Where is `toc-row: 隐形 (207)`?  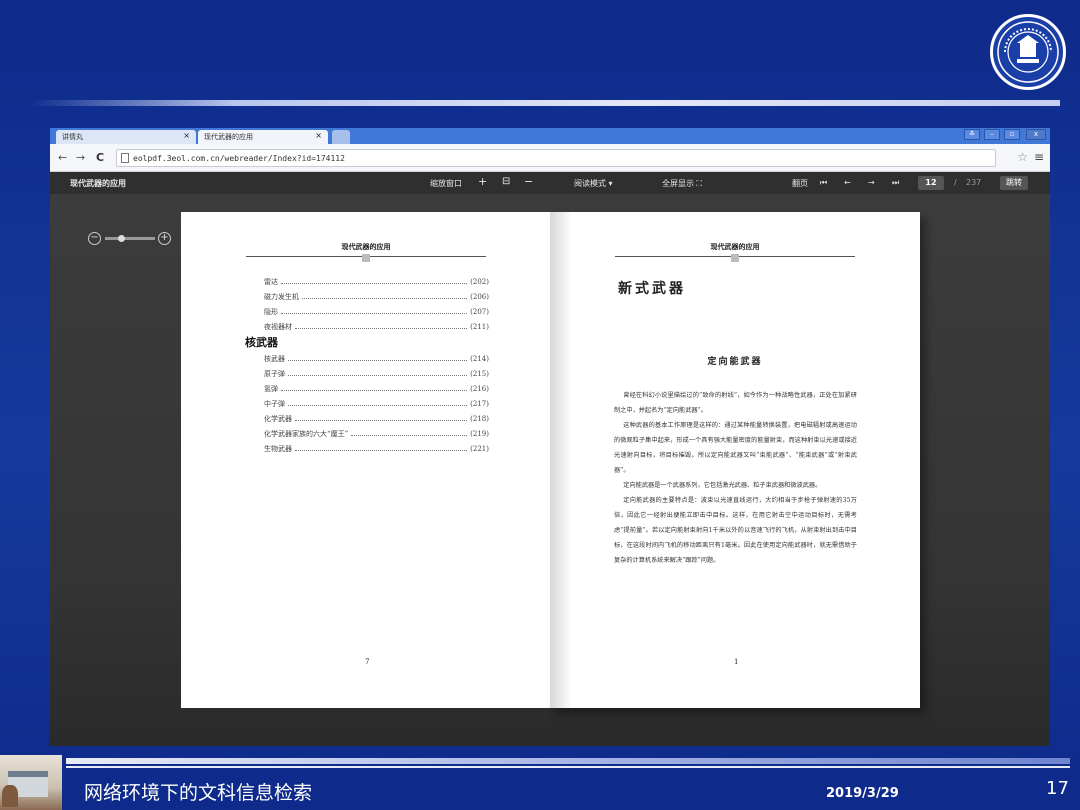
toc-row: 隐形 (207) is located at coordinates (367, 311).